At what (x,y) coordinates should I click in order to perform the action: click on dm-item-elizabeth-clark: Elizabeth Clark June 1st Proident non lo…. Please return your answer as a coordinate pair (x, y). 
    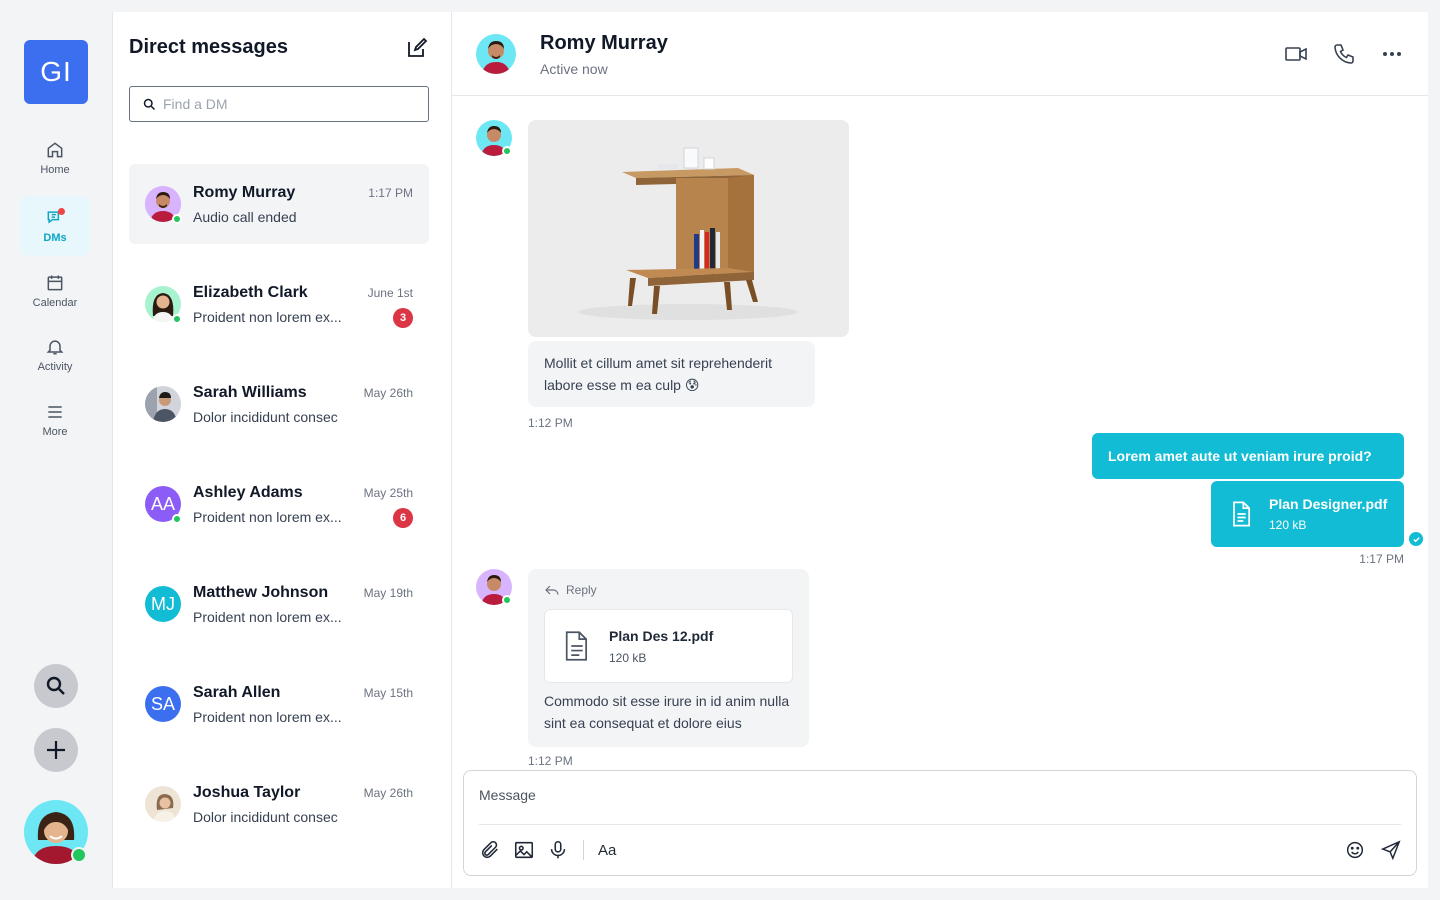
    Looking at the image, I should click on (279, 304).